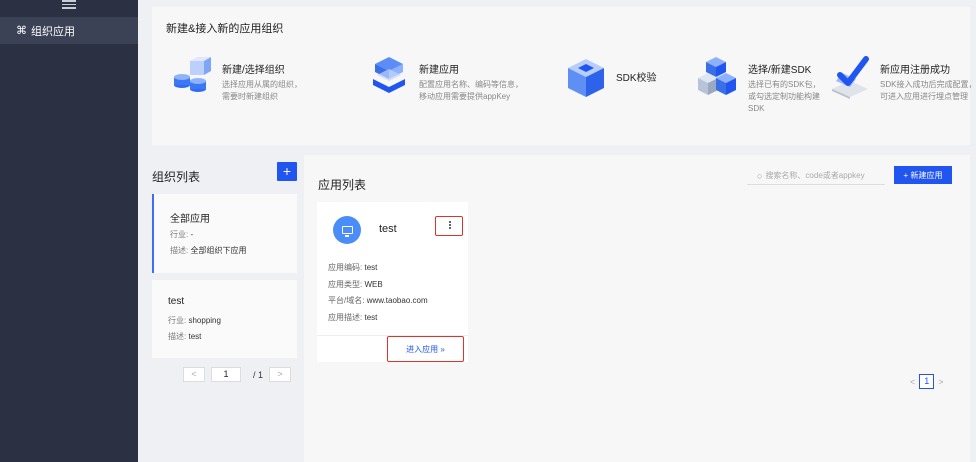 The width and height of the screenshot is (976, 462). Describe the element at coordinates (425, 349) in the screenshot. I see `enter-app-button: 进入应用 »` at that location.